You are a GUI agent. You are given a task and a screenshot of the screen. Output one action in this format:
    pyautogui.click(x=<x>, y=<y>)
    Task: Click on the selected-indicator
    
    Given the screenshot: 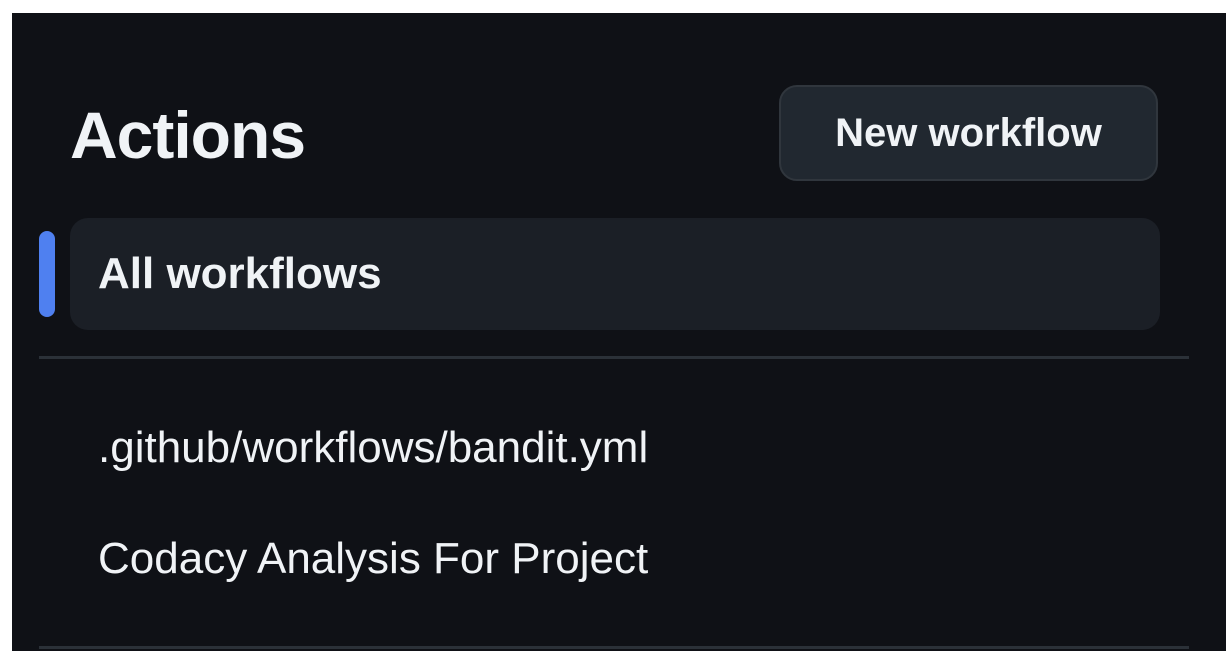 What is the action you would take?
    pyautogui.click(x=47, y=274)
    